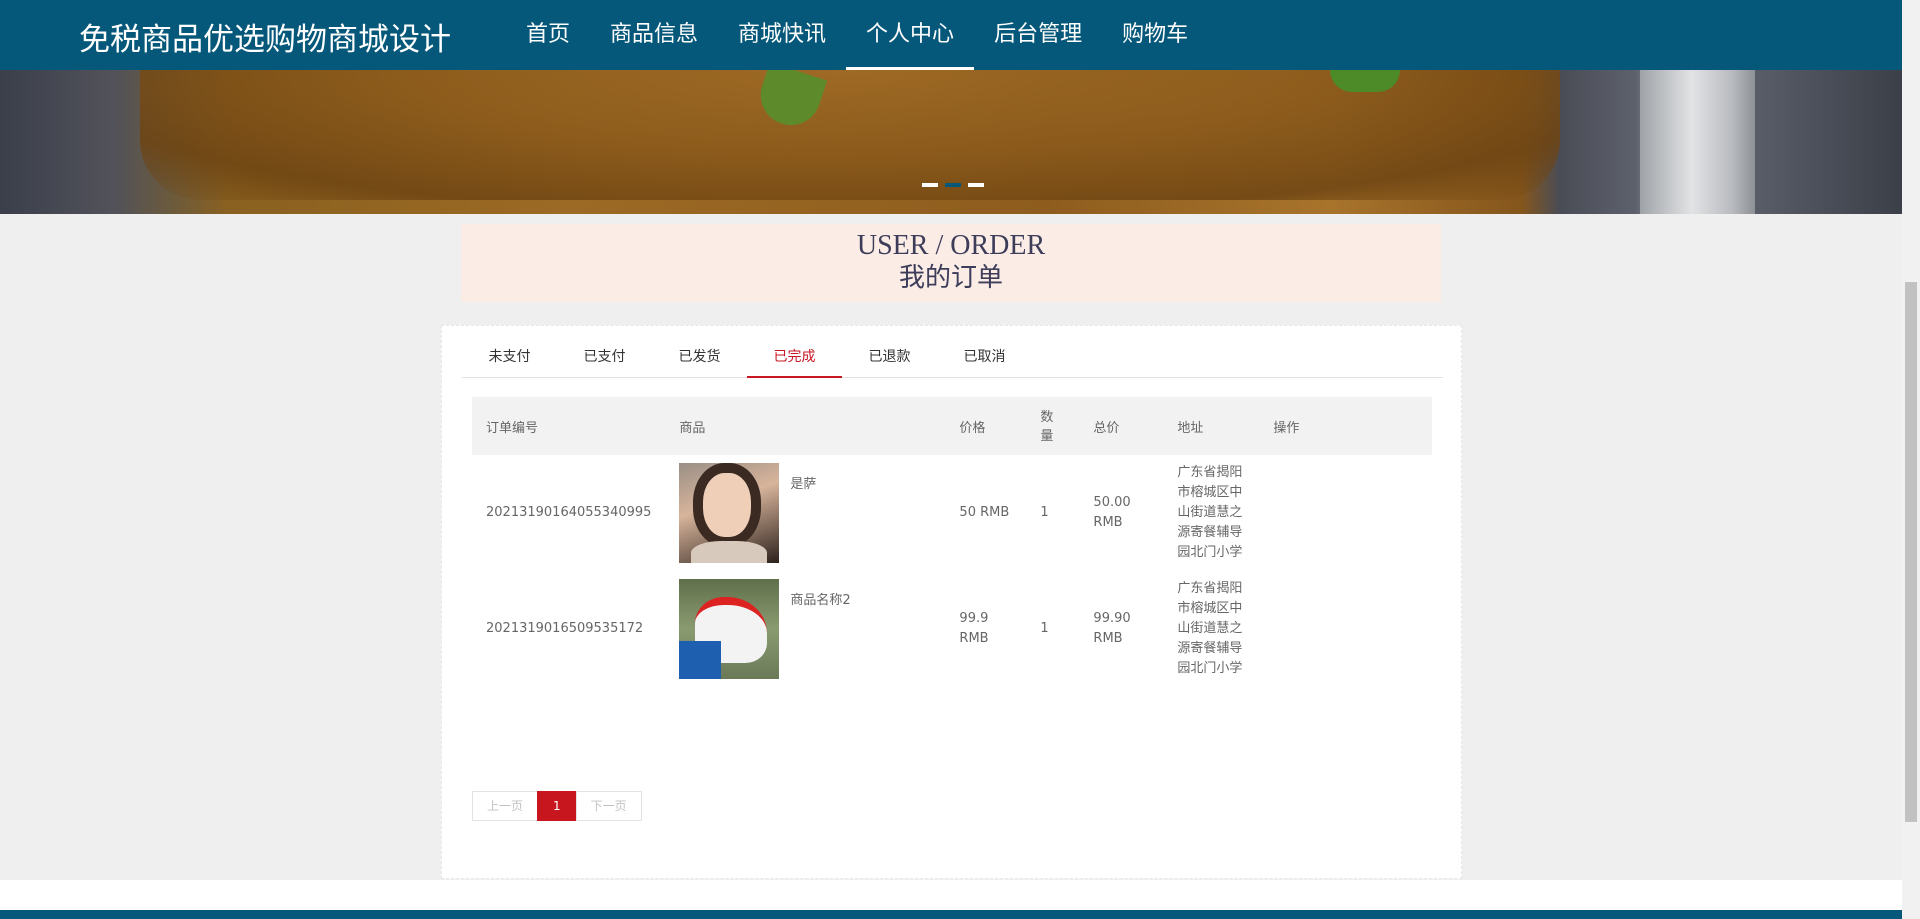  Describe the element at coordinates (1345, 426) in the screenshot. I see `col-action: 操作` at that location.